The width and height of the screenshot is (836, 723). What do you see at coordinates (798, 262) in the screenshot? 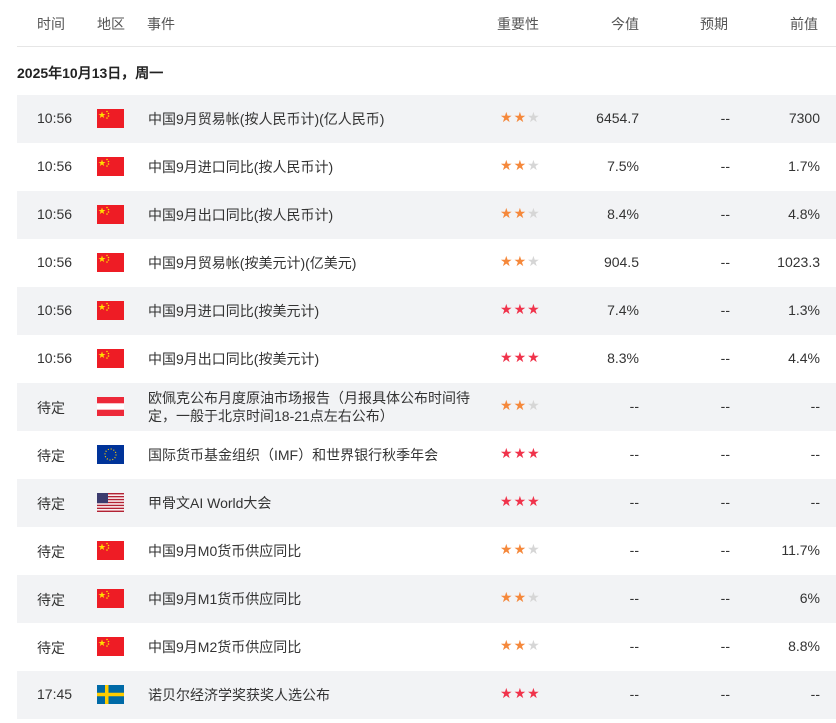
I see `previous-value: 1023.3` at bounding box center [798, 262].